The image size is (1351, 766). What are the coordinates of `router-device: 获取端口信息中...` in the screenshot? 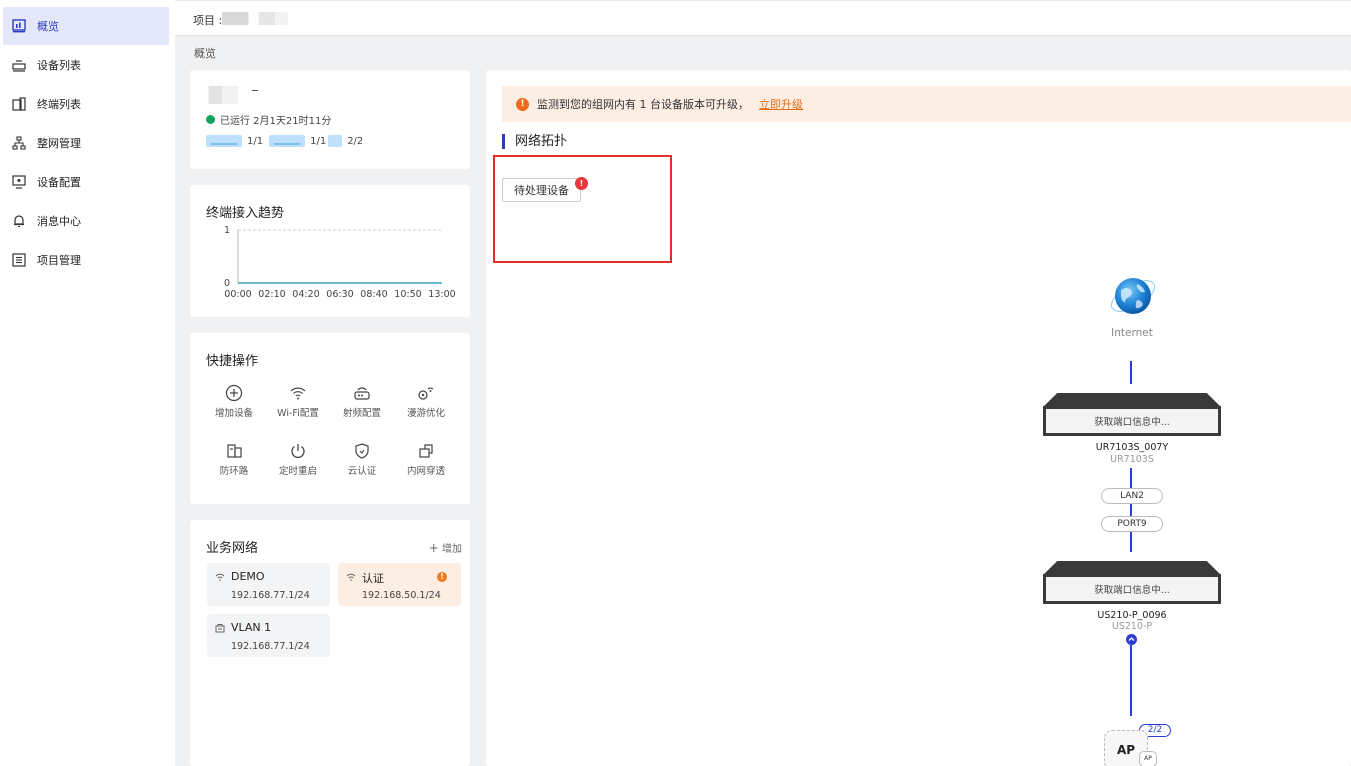 It's located at (1132, 415).